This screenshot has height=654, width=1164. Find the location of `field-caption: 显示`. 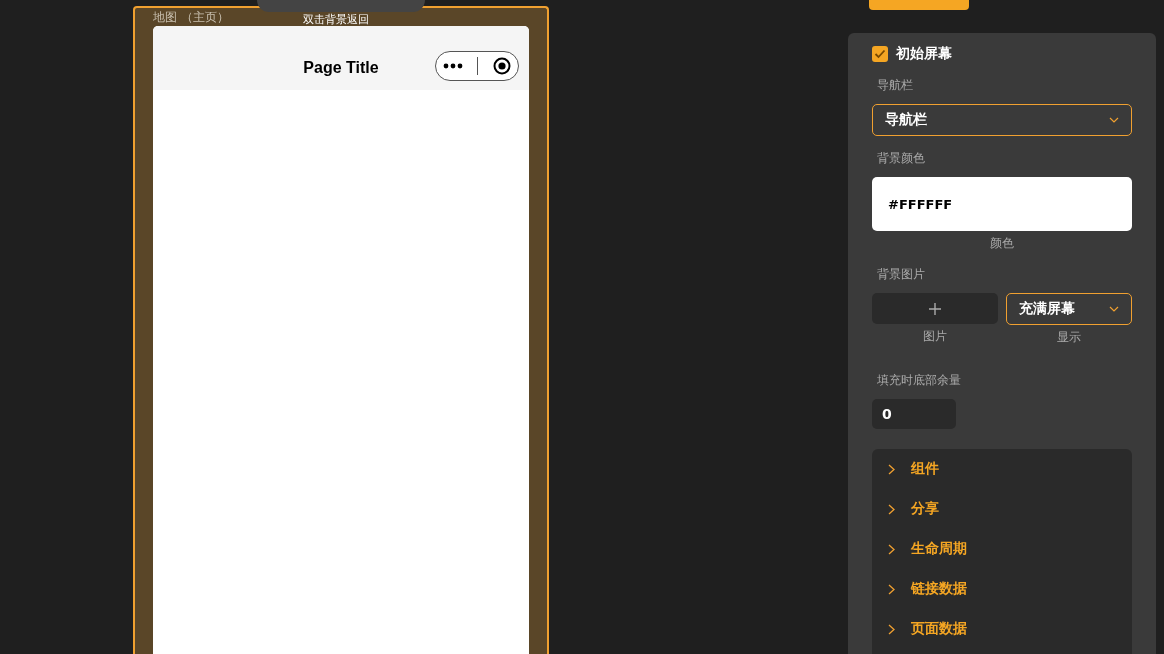

field-caption: 显示 is located at coordinates (1069, 337).